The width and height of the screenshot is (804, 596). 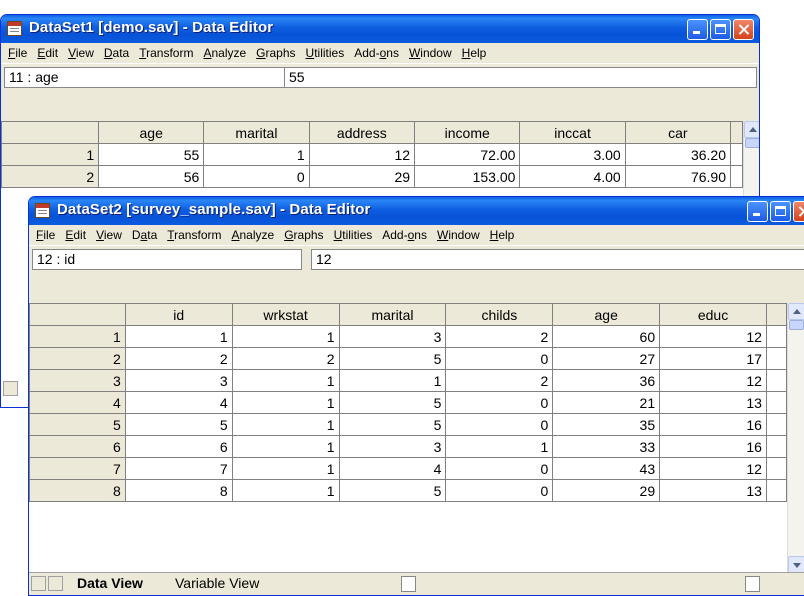 I want to click on menu-data: Data, so click(x=116, y=53).